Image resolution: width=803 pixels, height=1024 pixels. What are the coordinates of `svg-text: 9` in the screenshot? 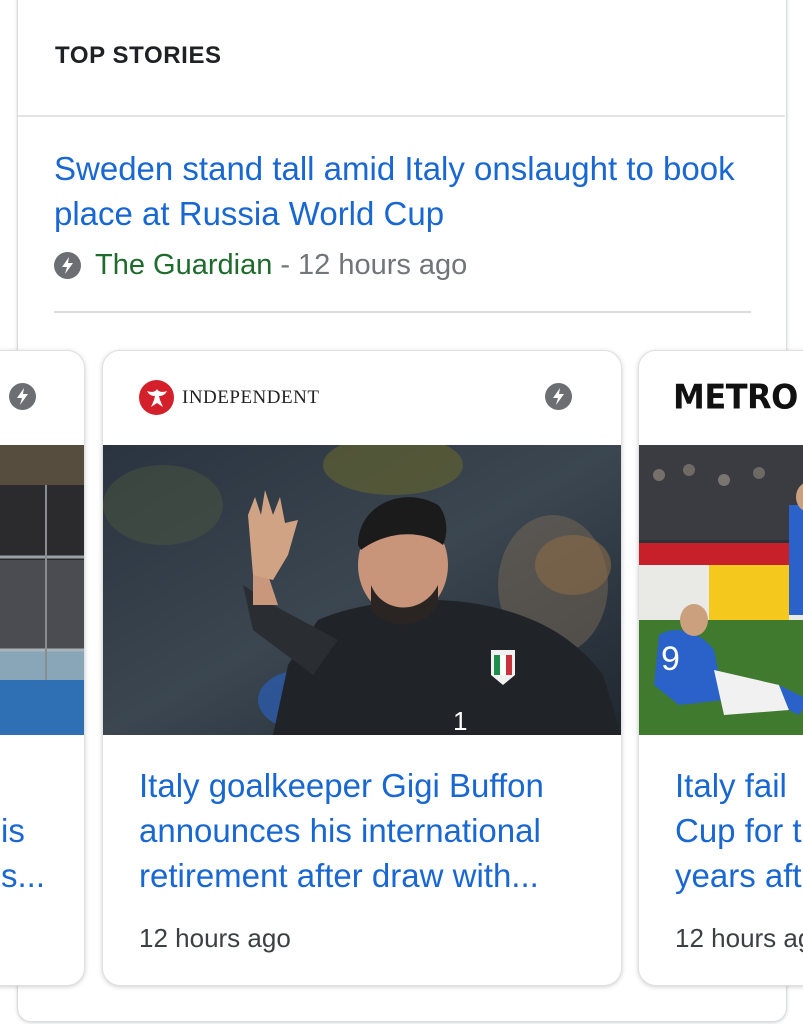 It's located at (670, 659).